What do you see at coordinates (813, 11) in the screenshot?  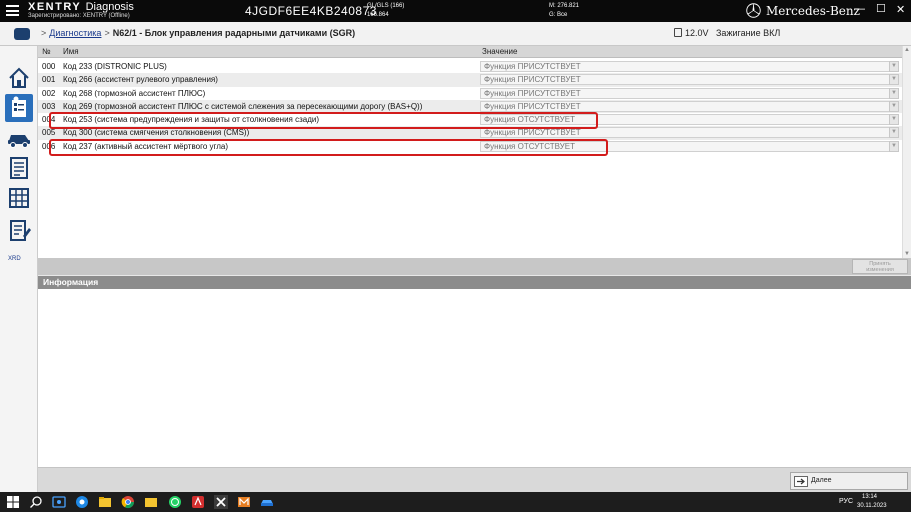 I see `brand-name: Mercedes-Benz` at bounding box center [813, 11].